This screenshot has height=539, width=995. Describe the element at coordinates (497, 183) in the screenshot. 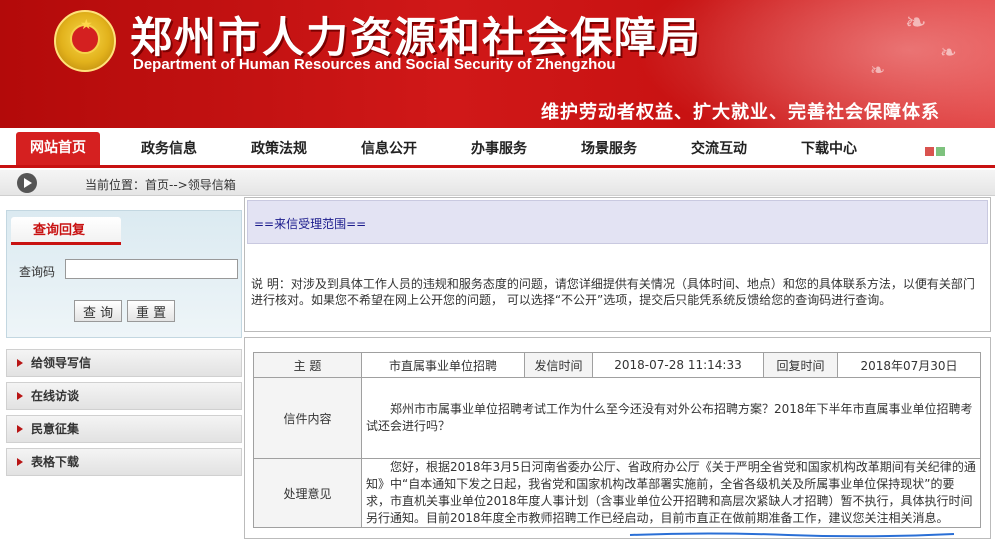

I see `breadcrumb-bar: 当前位置：首页-->领导信箱` at that location.